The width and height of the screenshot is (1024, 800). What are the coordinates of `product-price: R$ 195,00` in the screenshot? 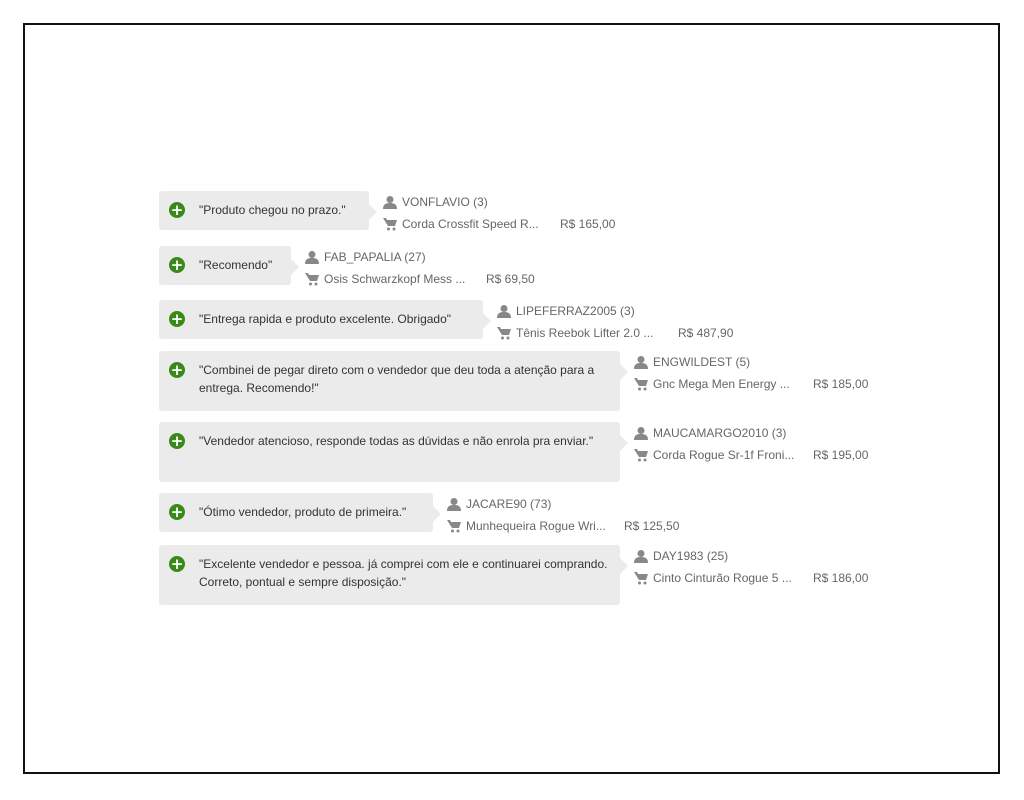 It's located at (841, 455).